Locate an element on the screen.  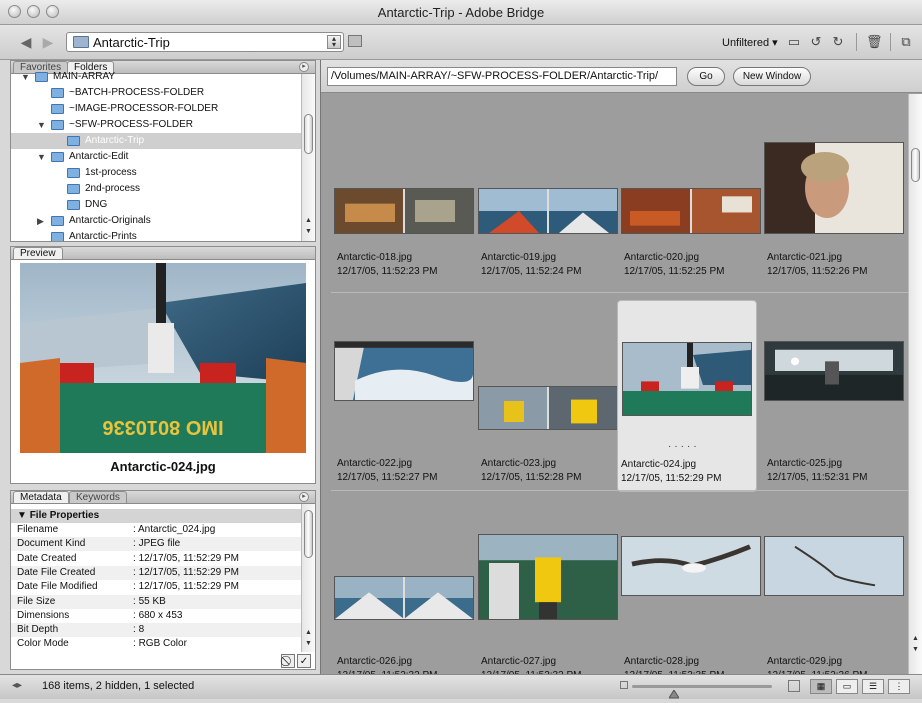
tree-item: ▼ MAIN-ARRAY is located at coordinates (156, 77).